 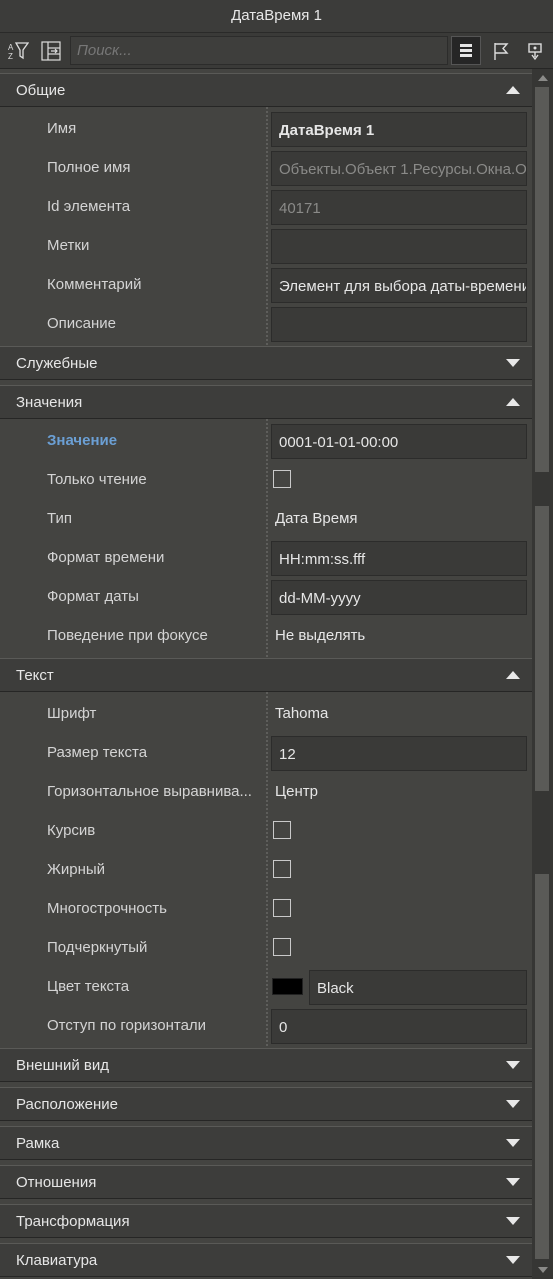 What do you see at coordinates (73, 1221) in the screenshot?
I see `section-label: Трансформация` at bounding box center [73, 1221].